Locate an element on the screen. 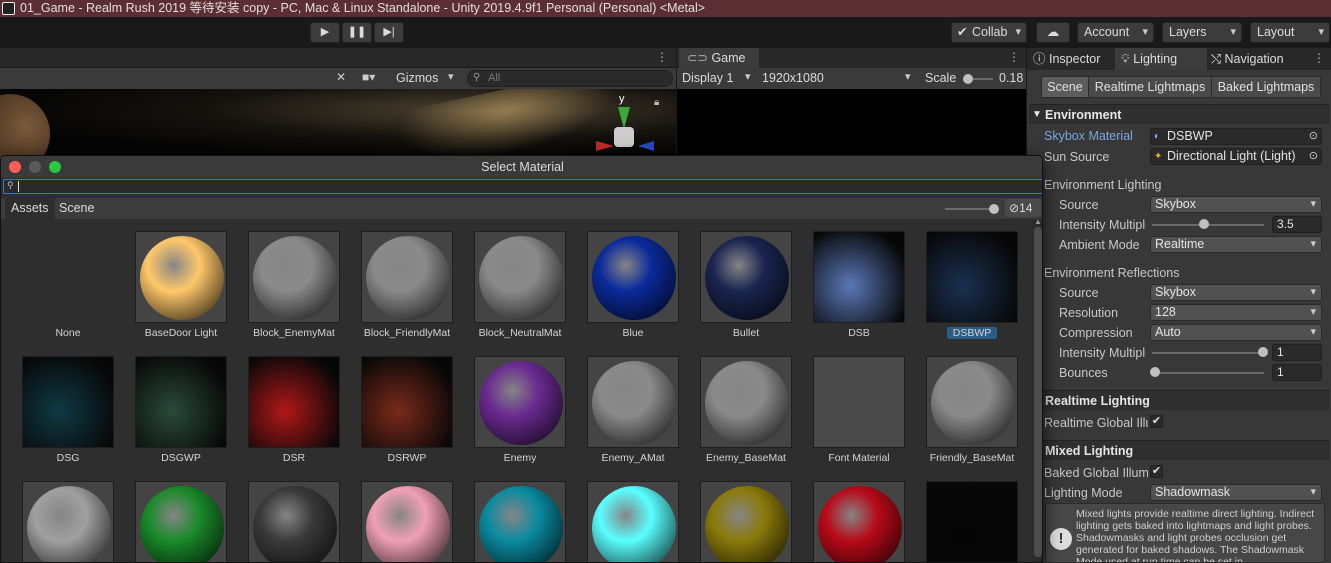  account-dropdown: Account is located at coordinates (1115, 32).